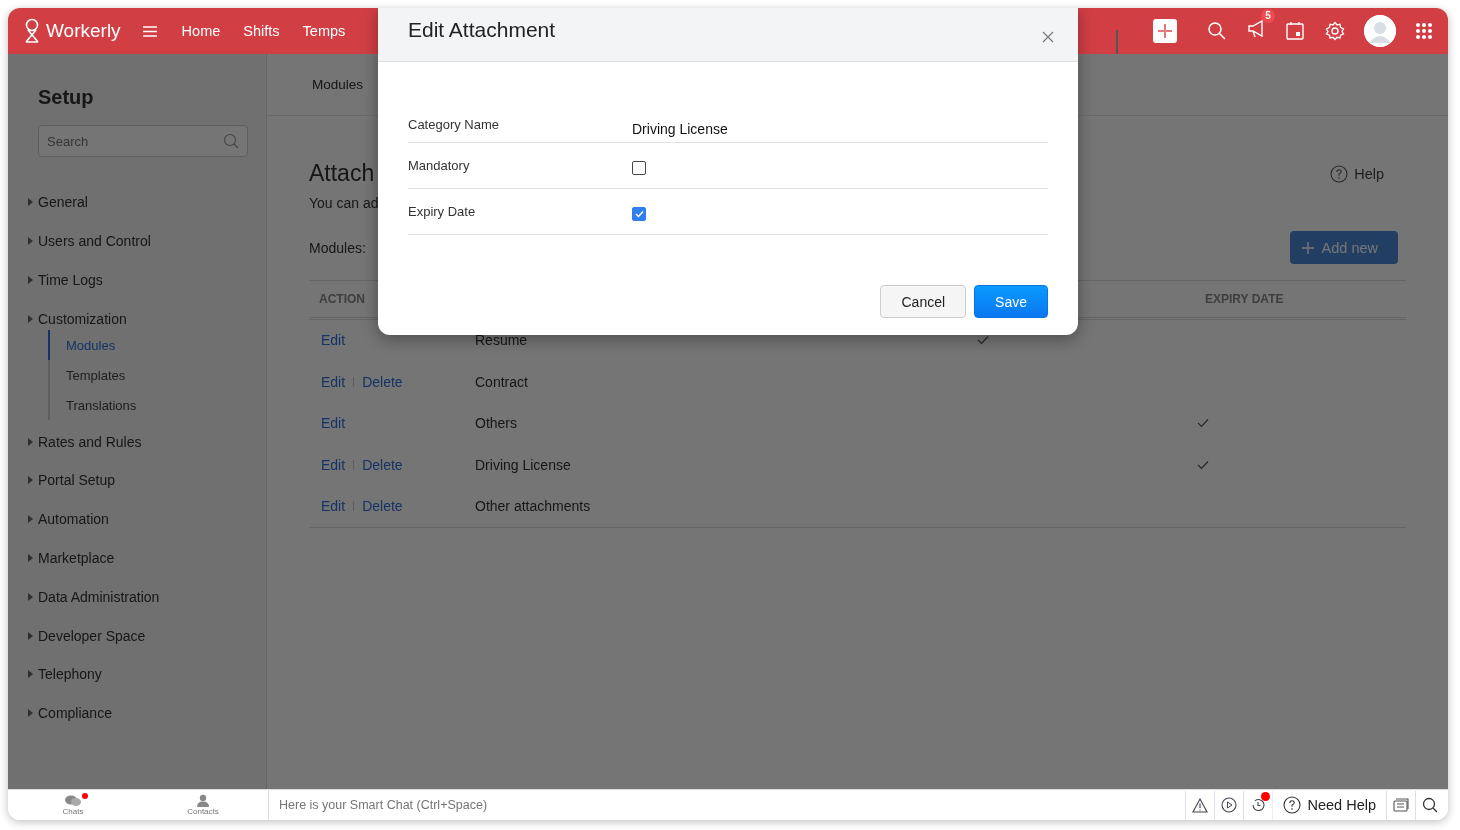 The width and height of the screenshot is (1460, 830). What do you see at coordinates (261, 31) in the screenshot?
I see `nav-link: Shifts` at bounding box center [261, 31].